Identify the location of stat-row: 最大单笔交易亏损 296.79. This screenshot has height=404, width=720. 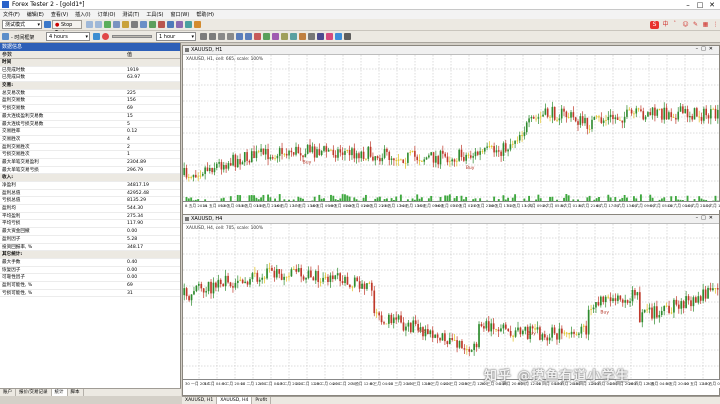
(90, 171).